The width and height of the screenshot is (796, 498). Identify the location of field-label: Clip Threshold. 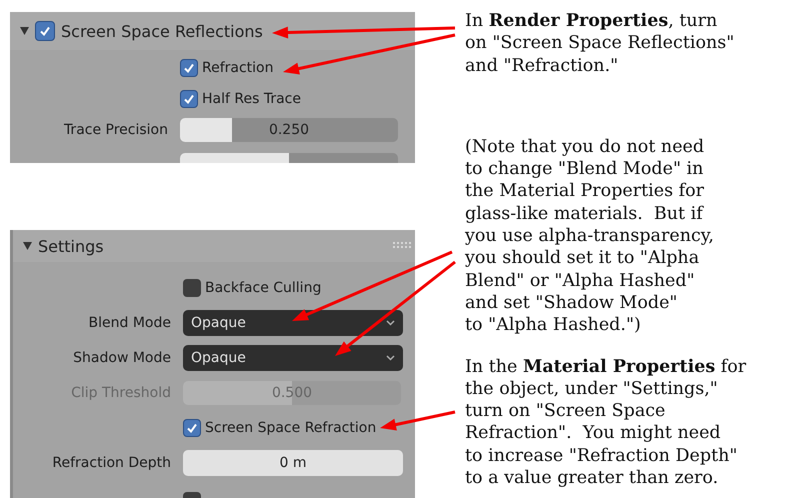
(121, 392).